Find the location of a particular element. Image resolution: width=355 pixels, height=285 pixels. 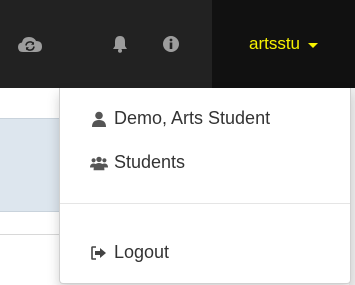

info-icon is located at coordinates (171, 44).